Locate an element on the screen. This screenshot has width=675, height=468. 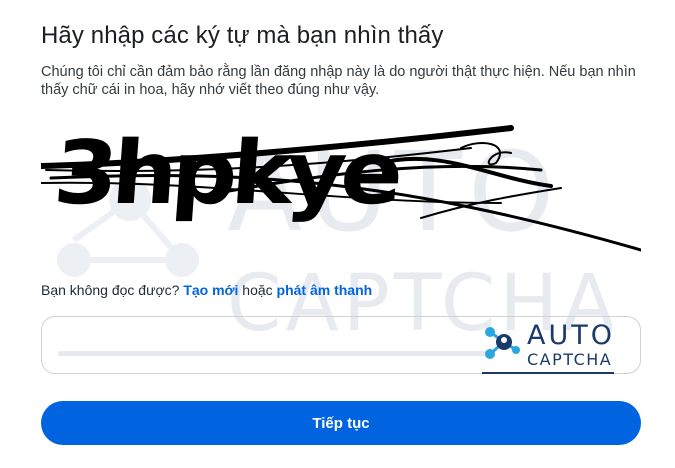
autocaptcha-badge: AUTO CAPTCHA is located at coordinates (550, 346).